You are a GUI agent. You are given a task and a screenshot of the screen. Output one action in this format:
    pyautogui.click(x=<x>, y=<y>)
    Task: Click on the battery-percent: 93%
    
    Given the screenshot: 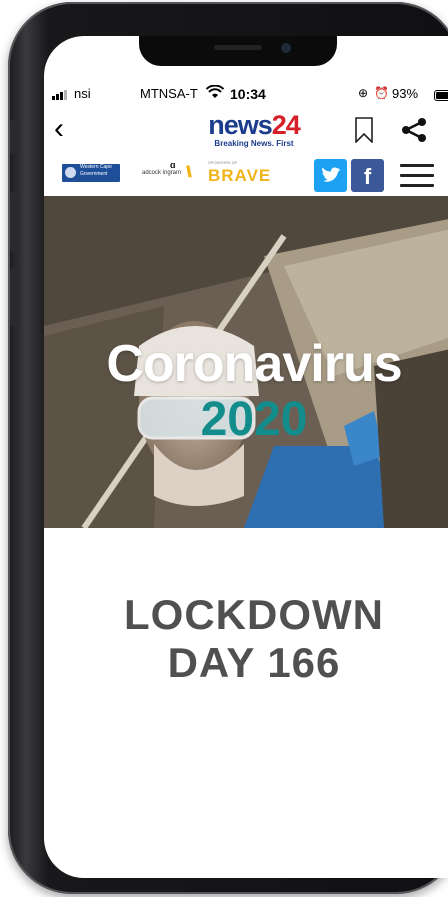 What is the action you would take?
    pyautogui.click(x=405, y=93)
    